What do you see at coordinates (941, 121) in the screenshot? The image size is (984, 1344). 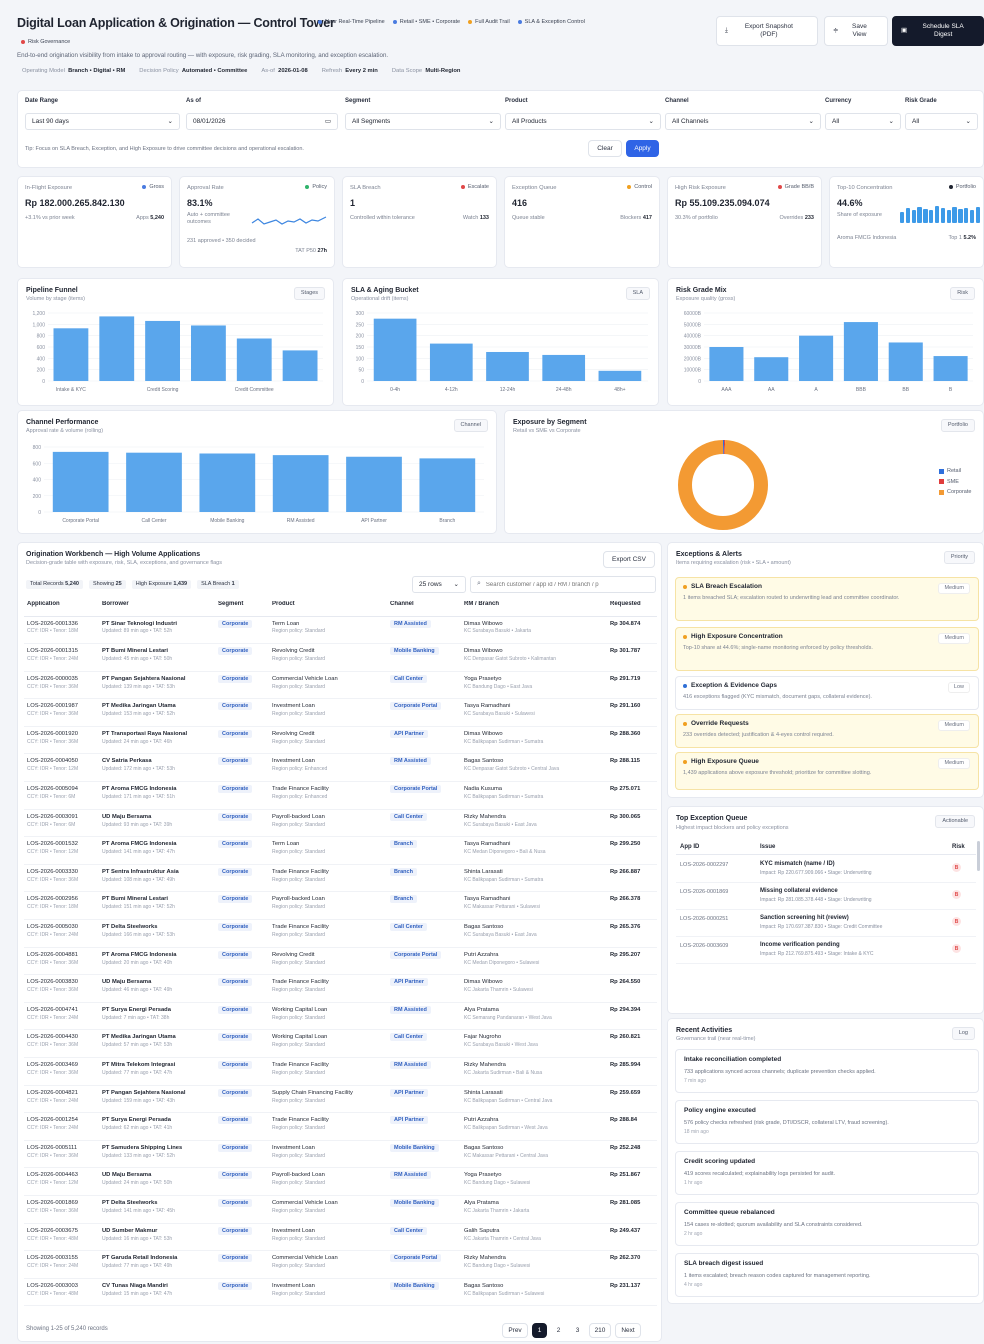 I see `risk-grade-select: All ⌄` at bounding box center [941, 121].